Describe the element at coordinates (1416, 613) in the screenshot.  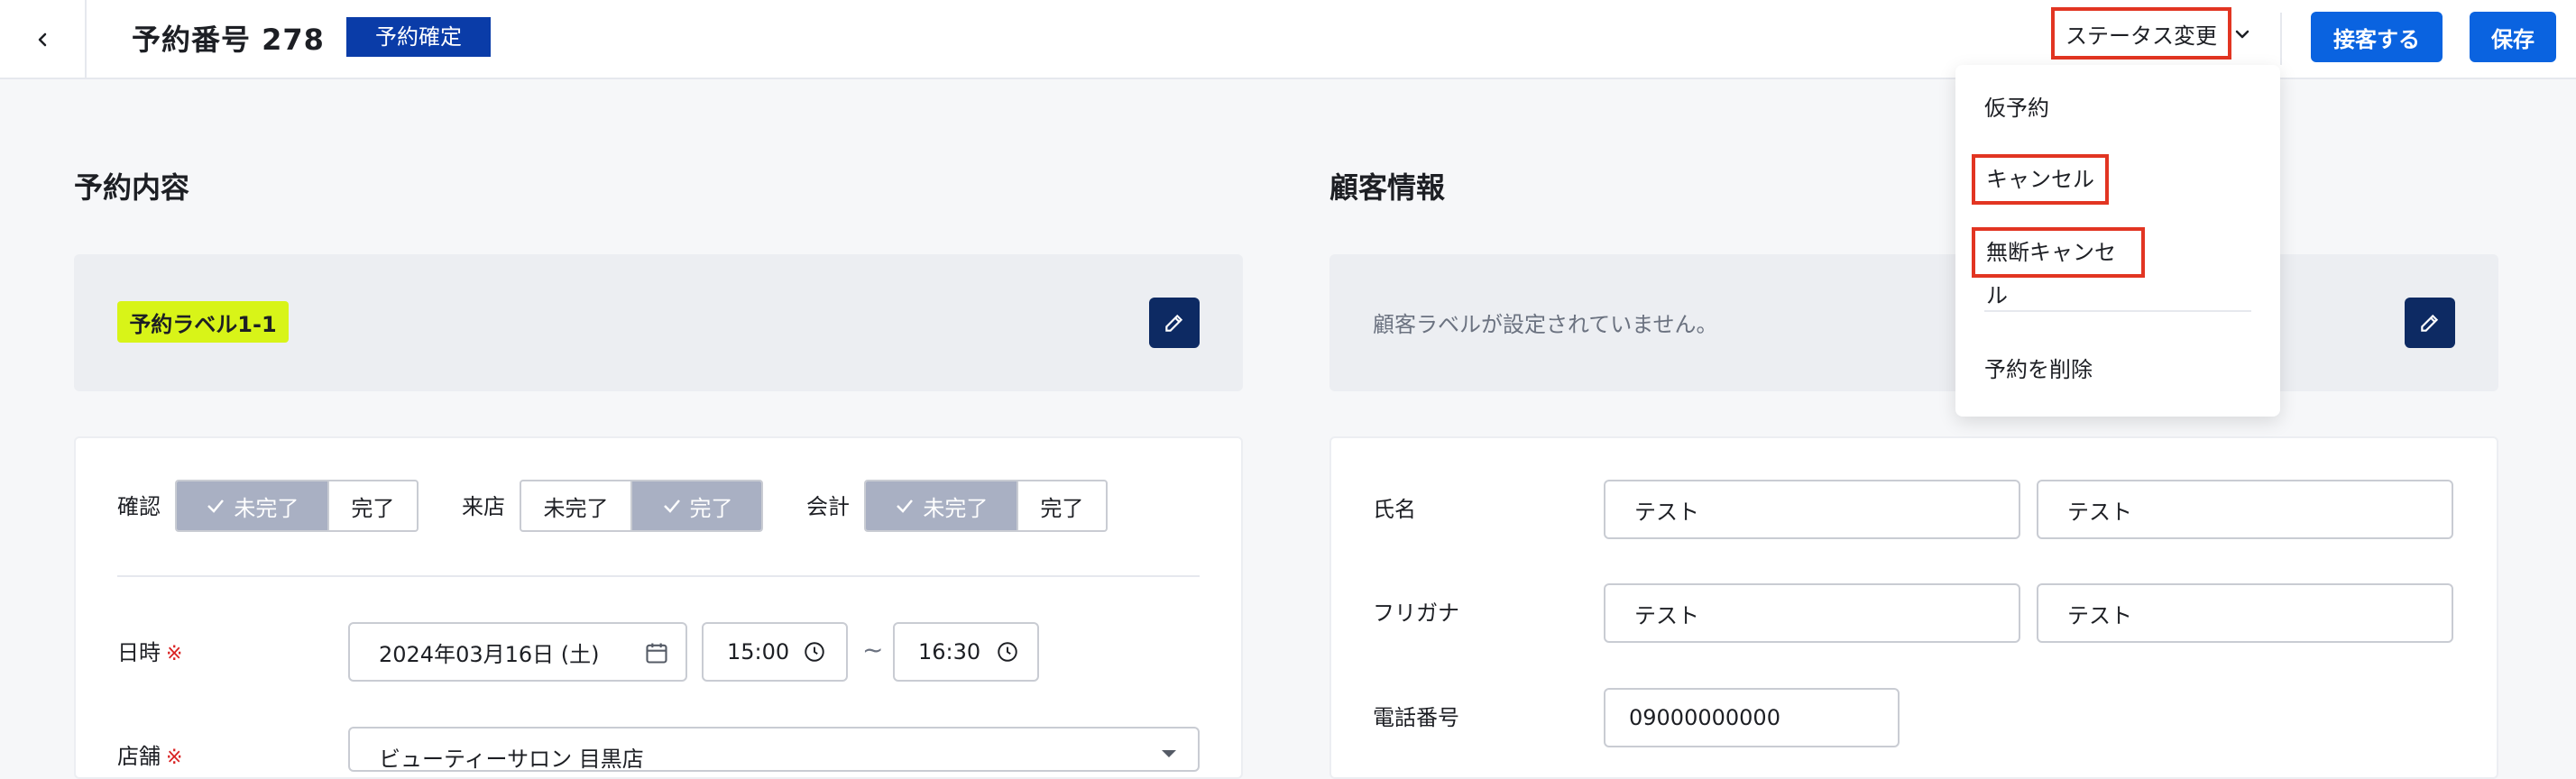
I see `kana-label: フリガナ` at that location.